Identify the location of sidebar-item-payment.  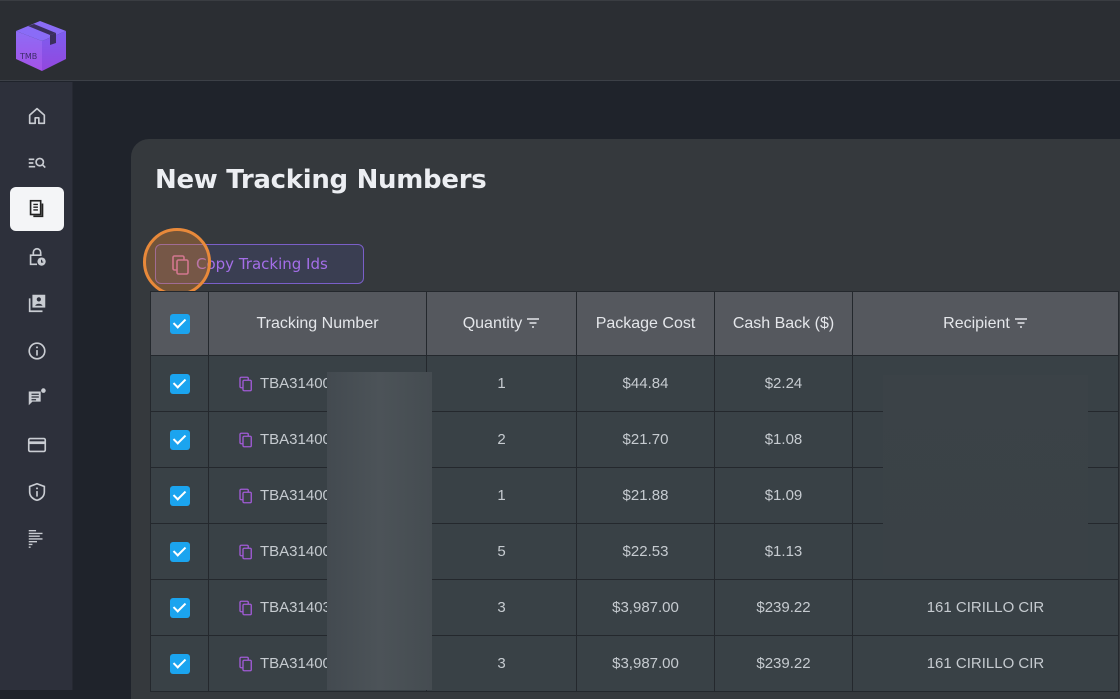
(37, 445).